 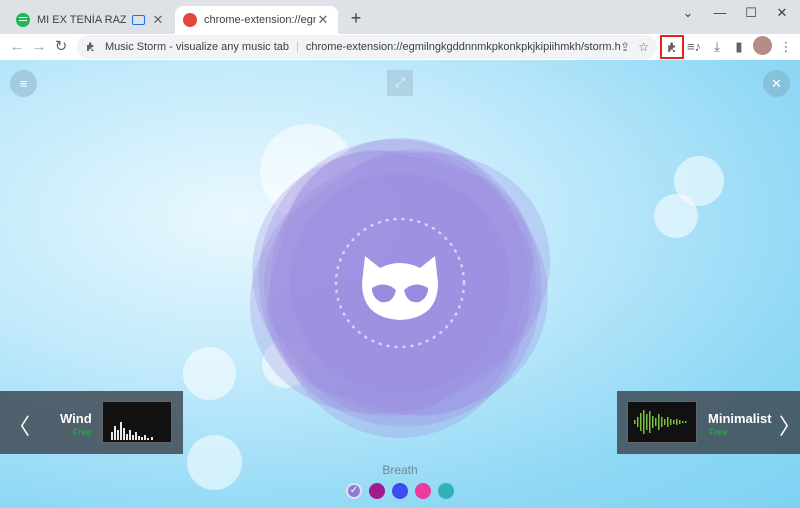 I want to click on bookmark-star-icon: ☆, so click(x=643, y=47).